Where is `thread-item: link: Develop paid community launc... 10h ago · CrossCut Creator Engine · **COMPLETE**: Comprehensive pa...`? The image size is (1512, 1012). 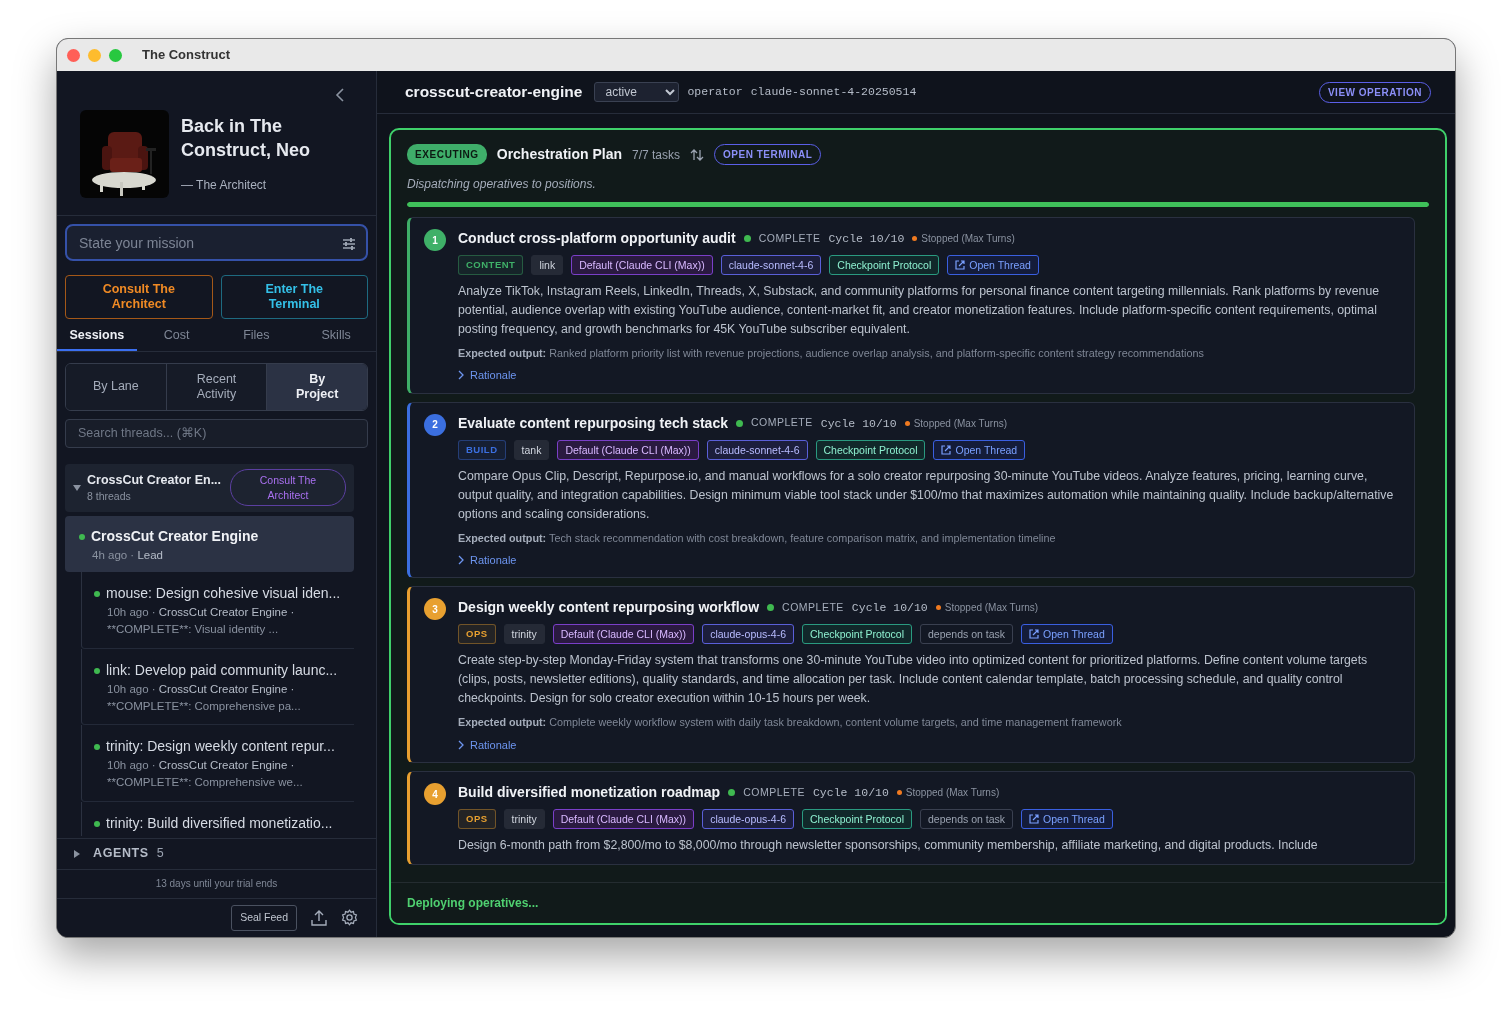 thread-item: link: Develop paid community launc... 10h ago · CrossCut Creator Engine · **COMPLETE**: Comprehensive pa... is located at coordinates (217, 686).